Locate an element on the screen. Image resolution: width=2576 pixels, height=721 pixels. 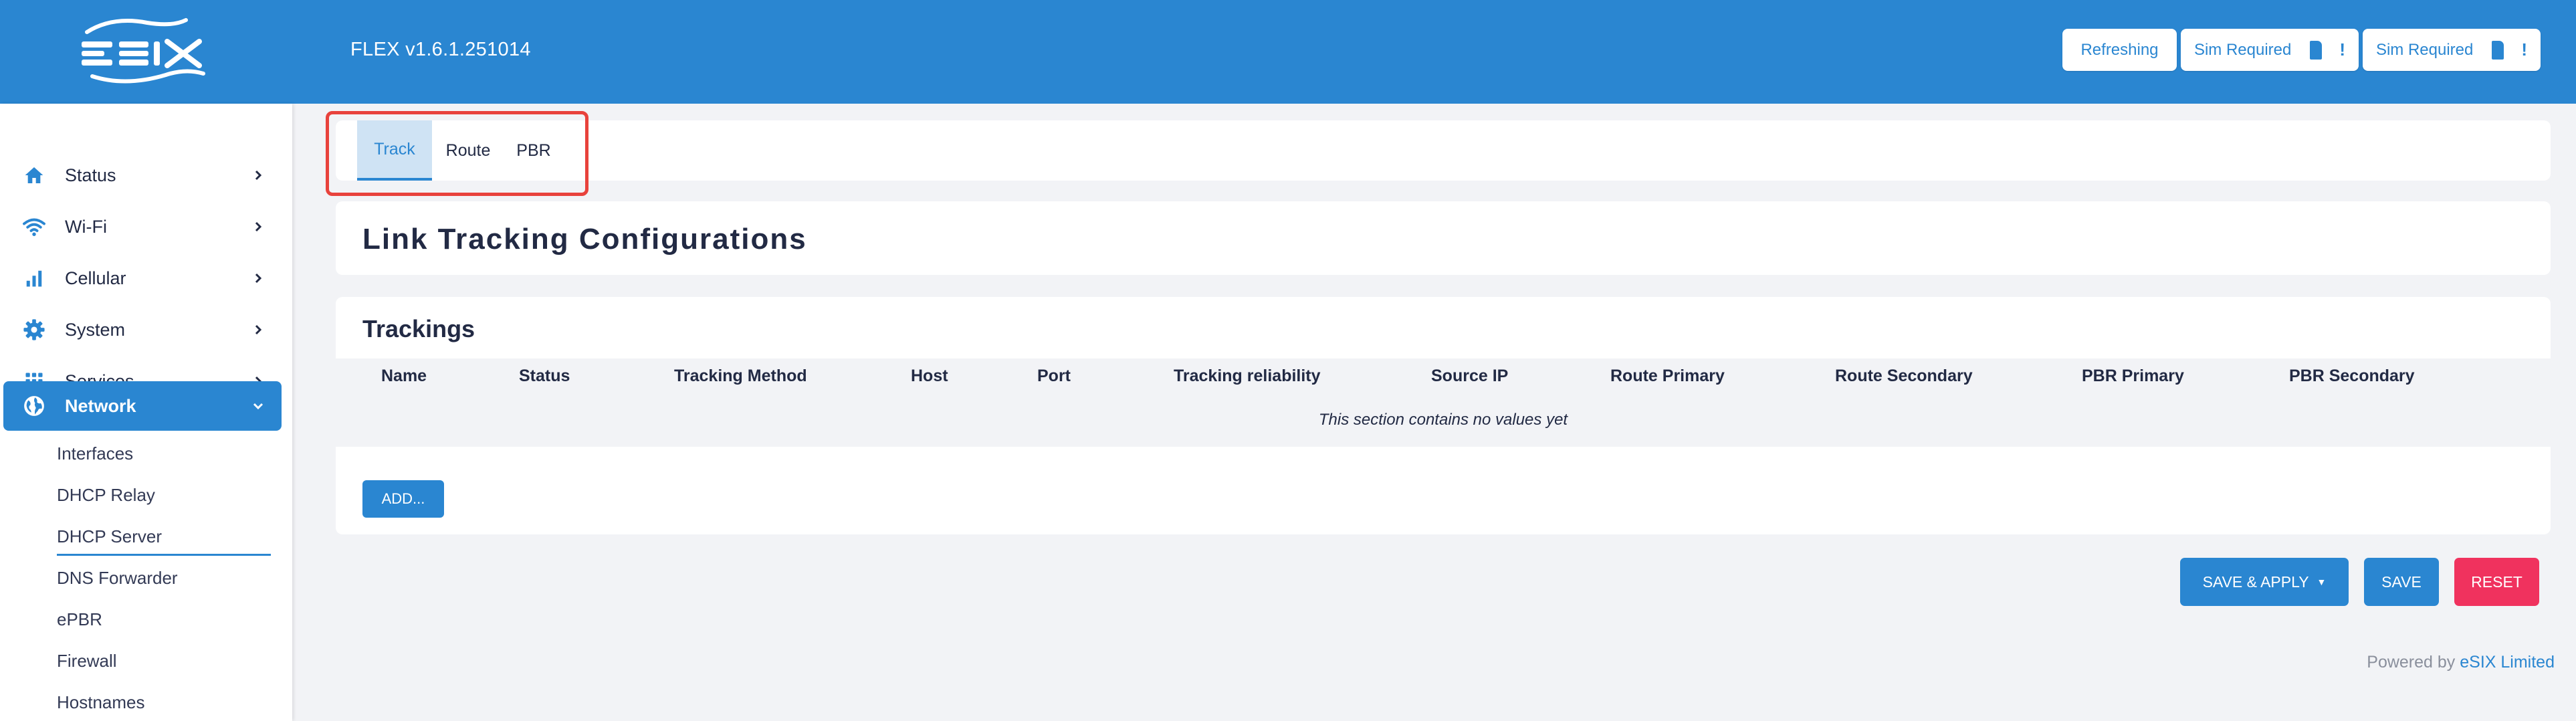
refreshing-button: Refreshing is located at coordinates (2119, 50).